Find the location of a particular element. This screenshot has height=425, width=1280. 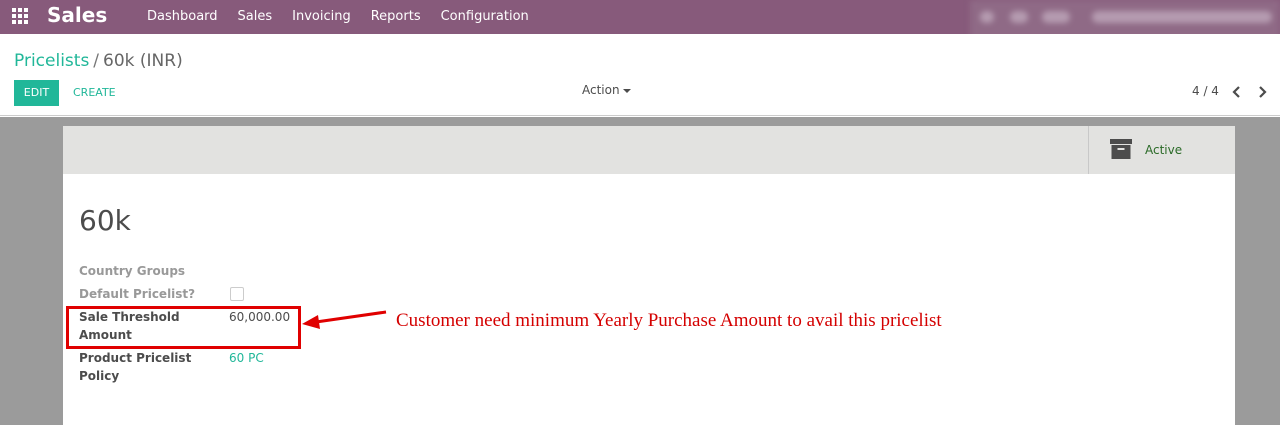

menu-configuration: Configuration is located at coordinates (485, 17).